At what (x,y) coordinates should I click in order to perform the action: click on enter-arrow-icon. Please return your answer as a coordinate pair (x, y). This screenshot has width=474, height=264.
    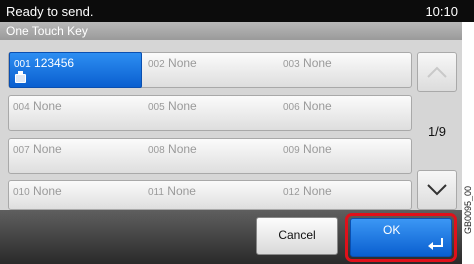
    Looking at the image, I should click on (435, 244).